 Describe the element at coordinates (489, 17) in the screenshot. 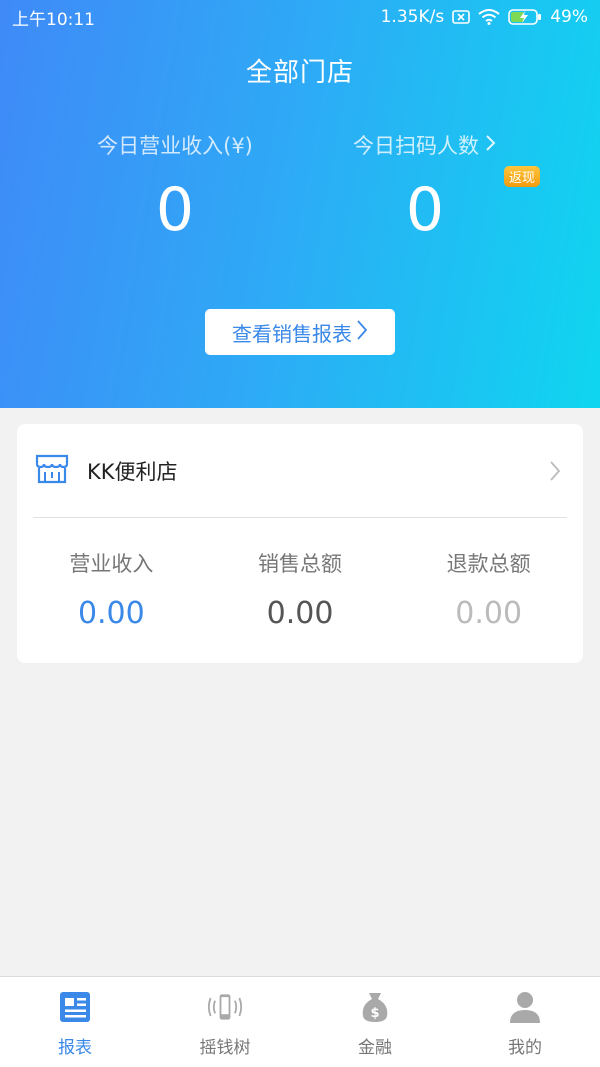

I see `wifi-icon` at that location.